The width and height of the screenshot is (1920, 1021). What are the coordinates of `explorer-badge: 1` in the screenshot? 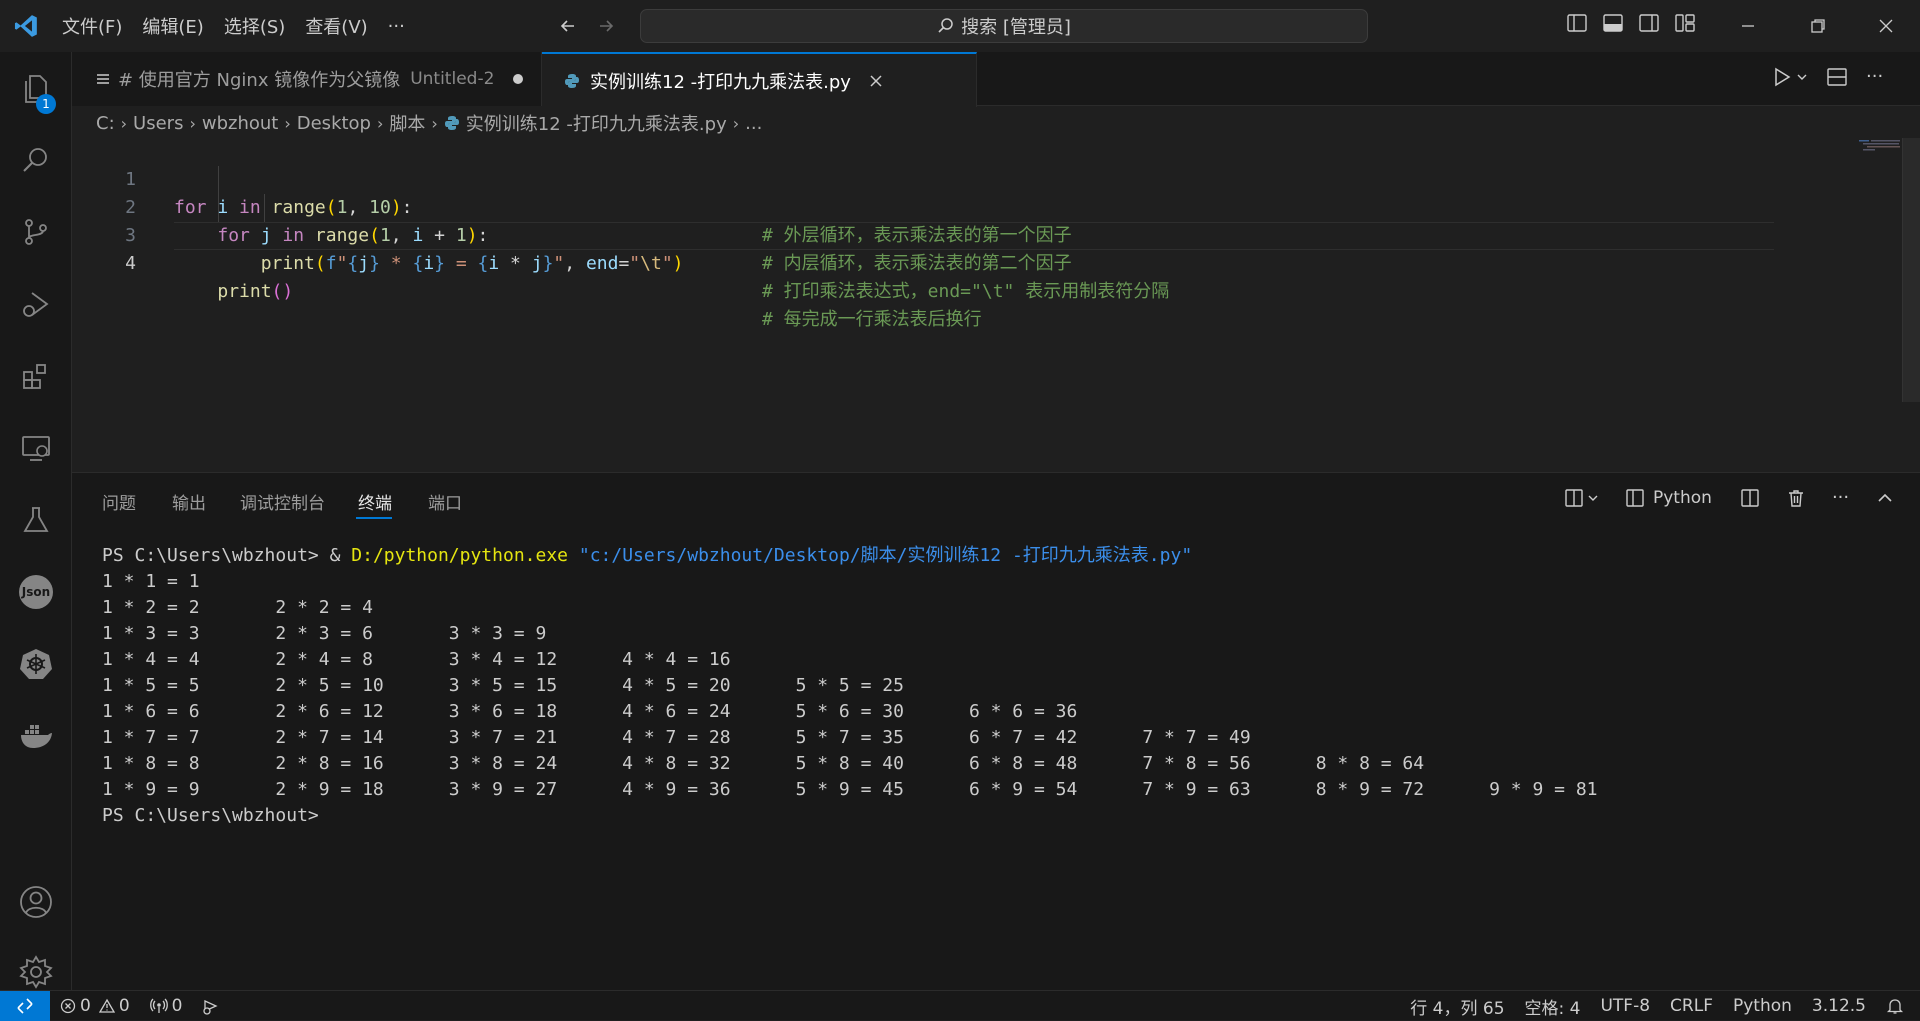 It's located at (46, 104).